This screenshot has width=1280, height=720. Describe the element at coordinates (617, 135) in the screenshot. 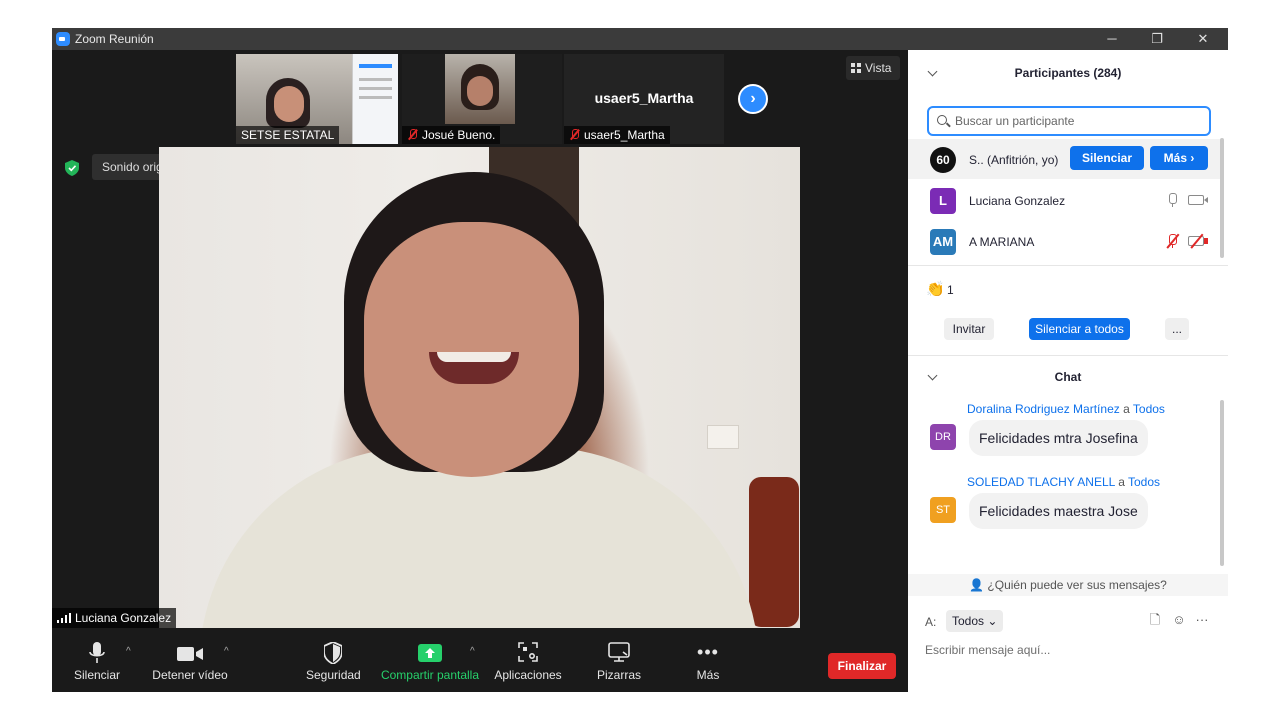

I see `thumbnail-name: usaer5_Martha` at that location.